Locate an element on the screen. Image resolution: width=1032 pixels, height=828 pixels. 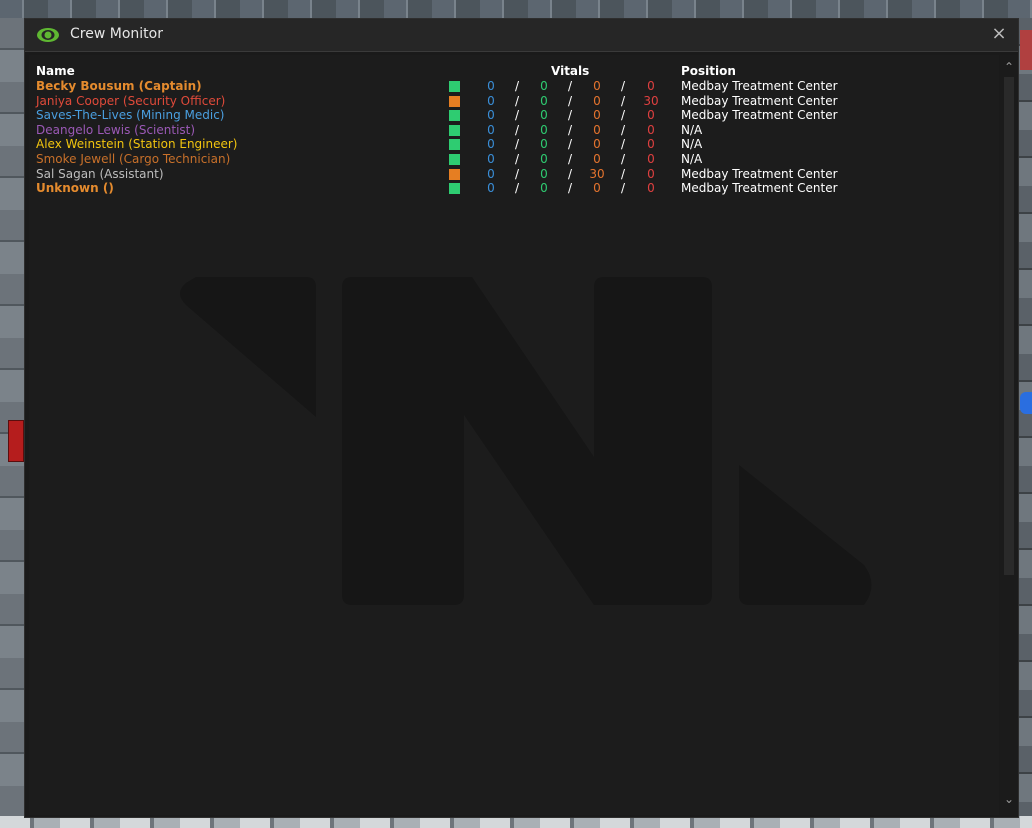
crew-row: Deangelo Lewis (Scientist) 0 / 0 / 0 / 0 N/A is located at coordinates (486, 130).